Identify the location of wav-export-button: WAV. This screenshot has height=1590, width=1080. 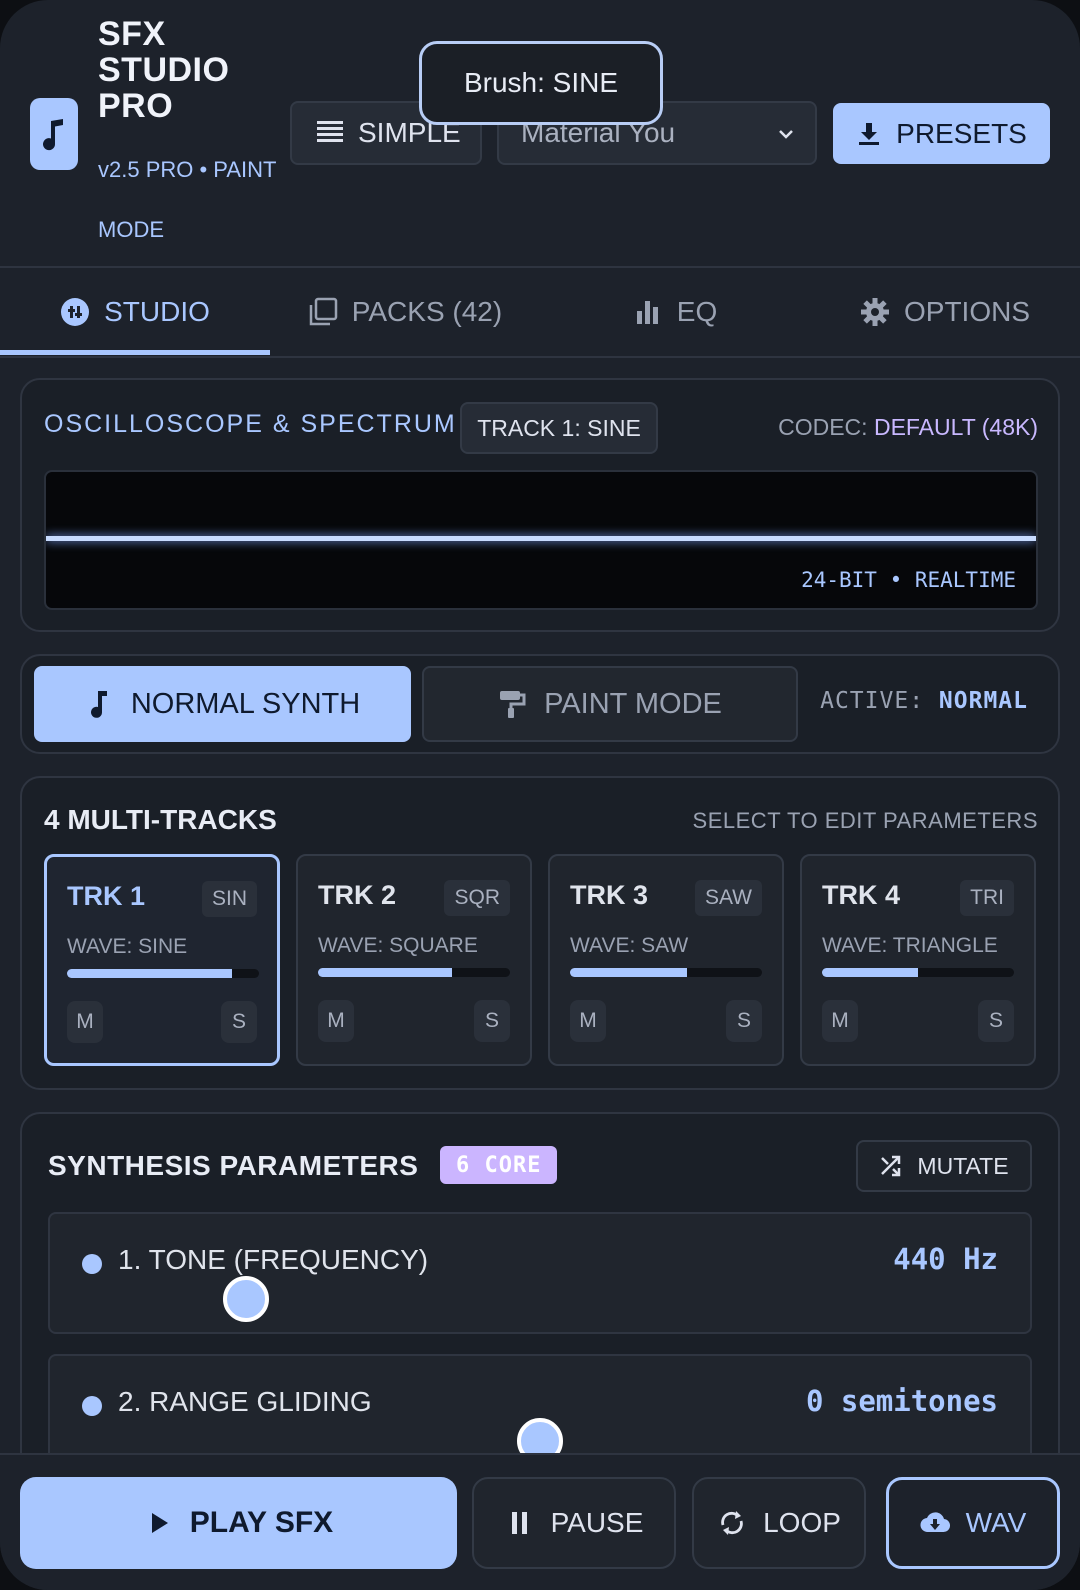
(973, 1523).